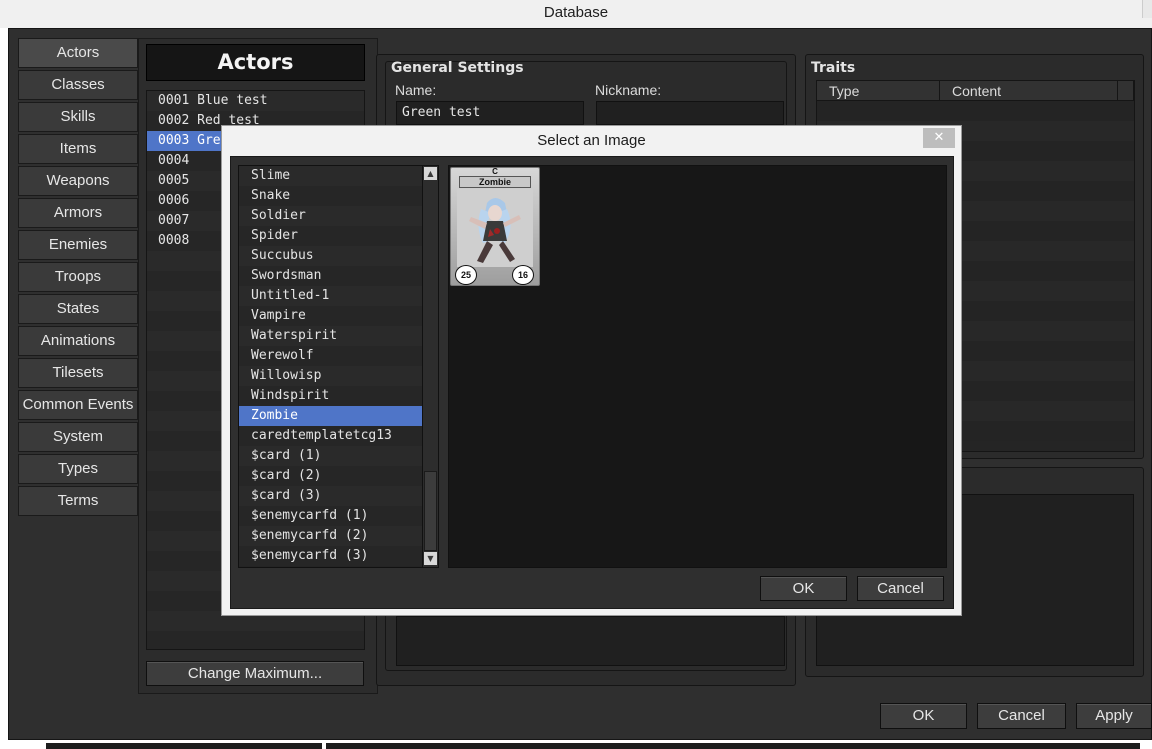 This screenshot has width=1152, height=749. What do you see at coordinates (1126, 90) in the screenshot?
I see `traits-col-spacer` at bounding box center [1126, 90].